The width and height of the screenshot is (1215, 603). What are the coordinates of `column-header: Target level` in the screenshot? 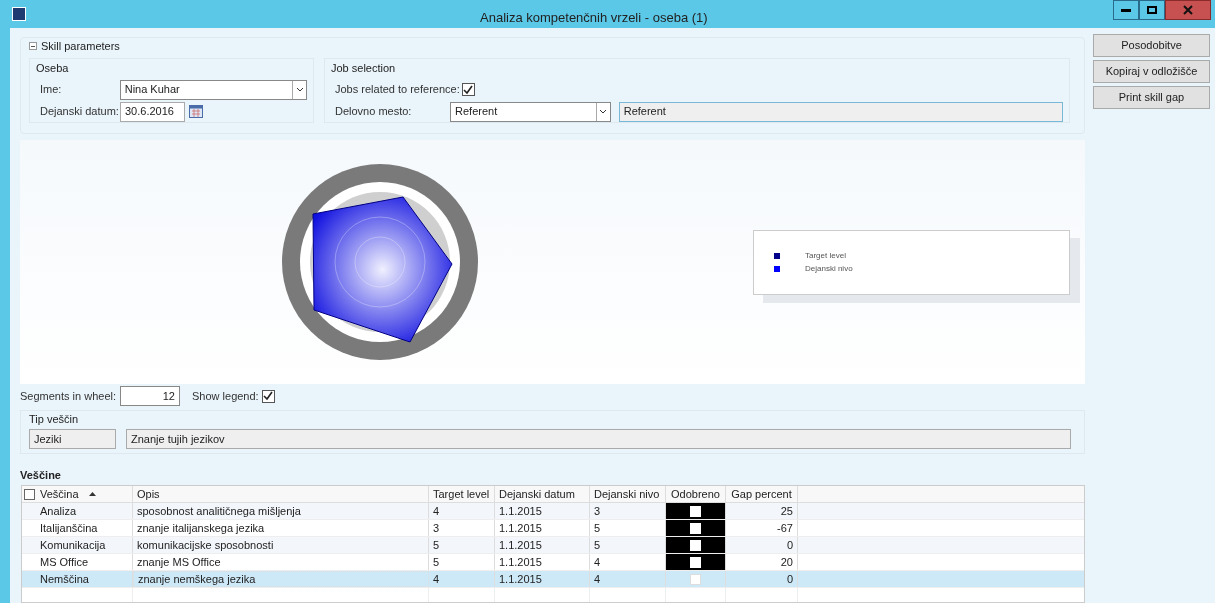 It's located at (462, 494).